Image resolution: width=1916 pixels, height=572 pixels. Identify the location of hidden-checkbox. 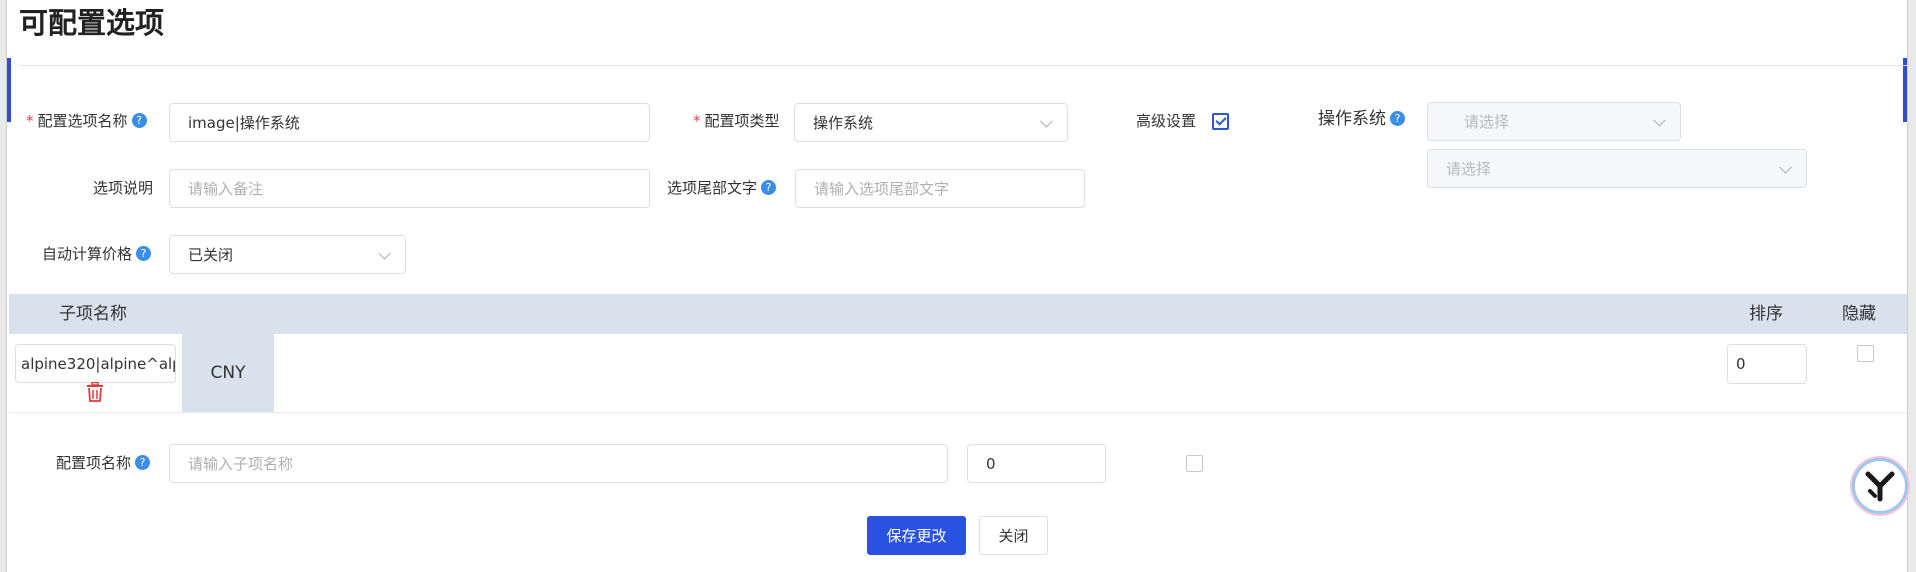
(1865, 353).